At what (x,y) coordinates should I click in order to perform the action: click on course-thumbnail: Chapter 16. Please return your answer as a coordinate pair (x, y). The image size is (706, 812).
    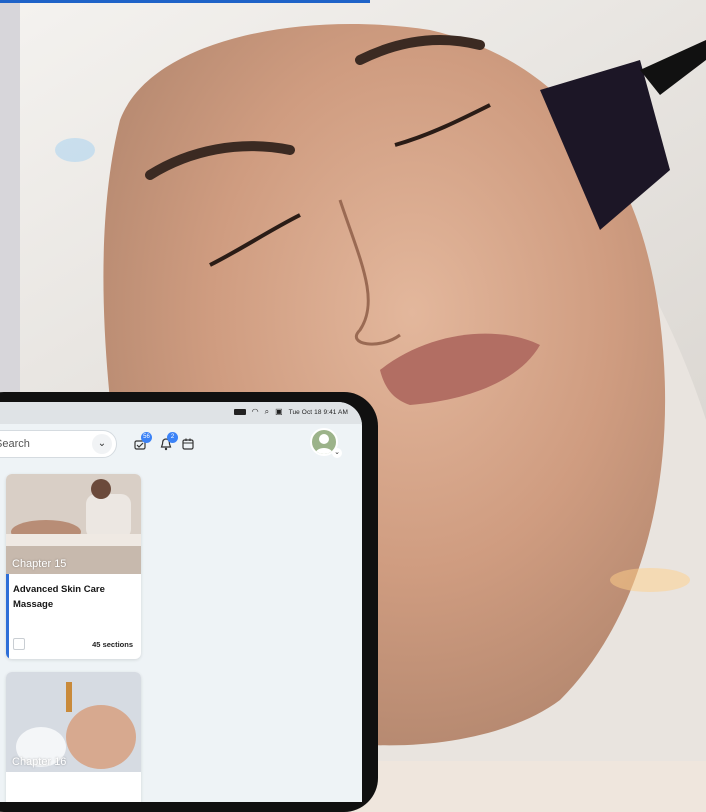
    Looking at the image, I should click on (73, 722).